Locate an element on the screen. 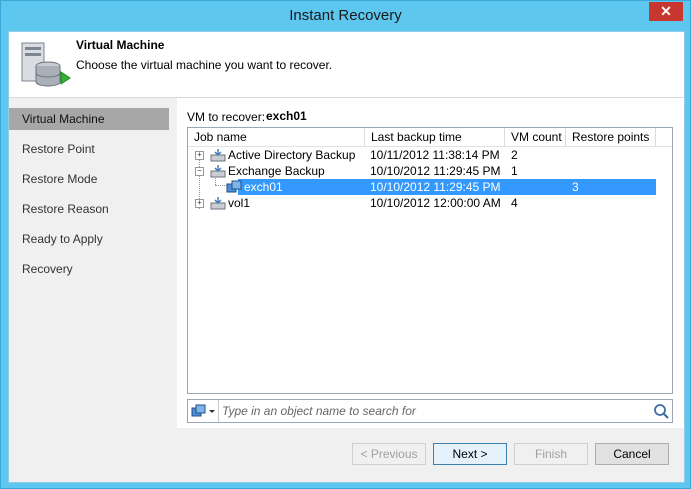 This screenshot has width=691, height=489. restore-points: 3 is located at coordinates (575, 187).